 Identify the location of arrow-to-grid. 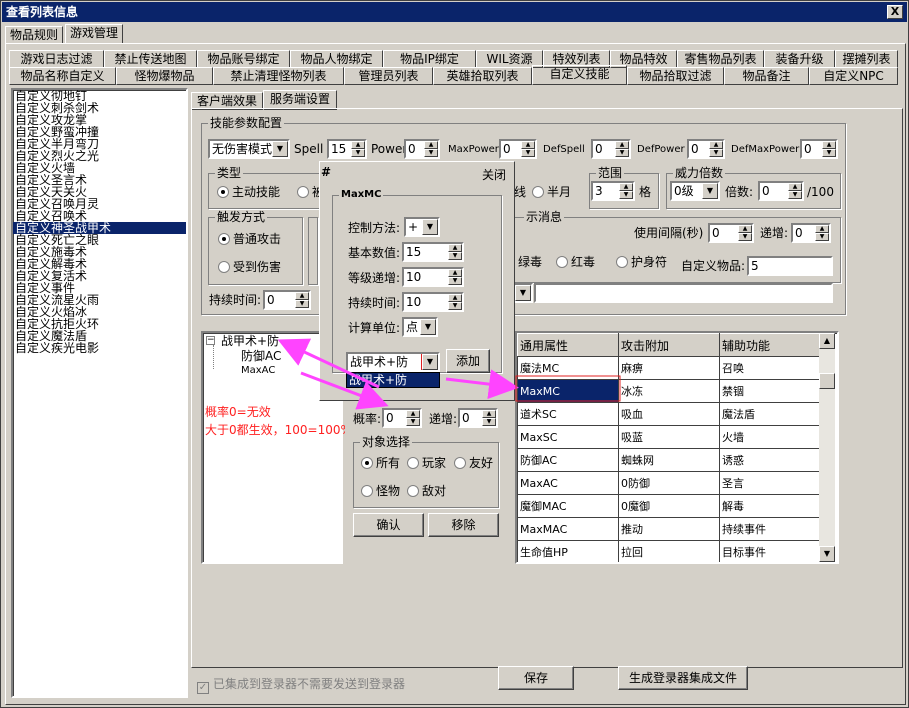
(482, 384).